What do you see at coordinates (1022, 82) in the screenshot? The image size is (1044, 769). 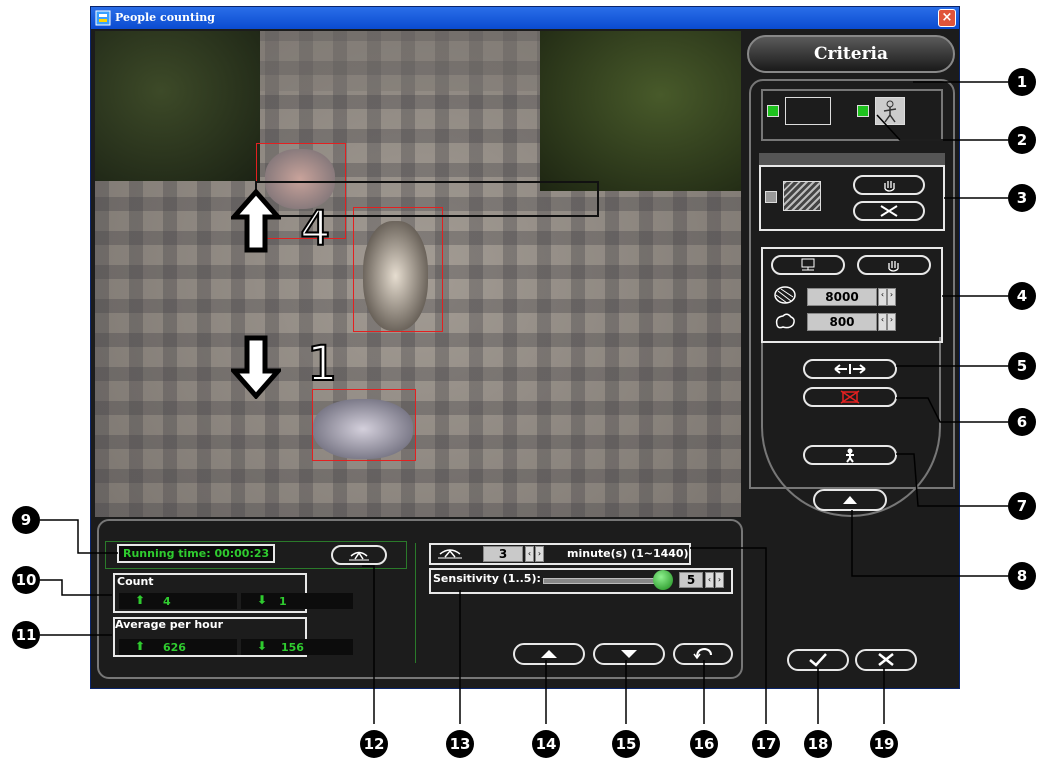 I see `callout-1: 1` at bounding box center [1022, 82].